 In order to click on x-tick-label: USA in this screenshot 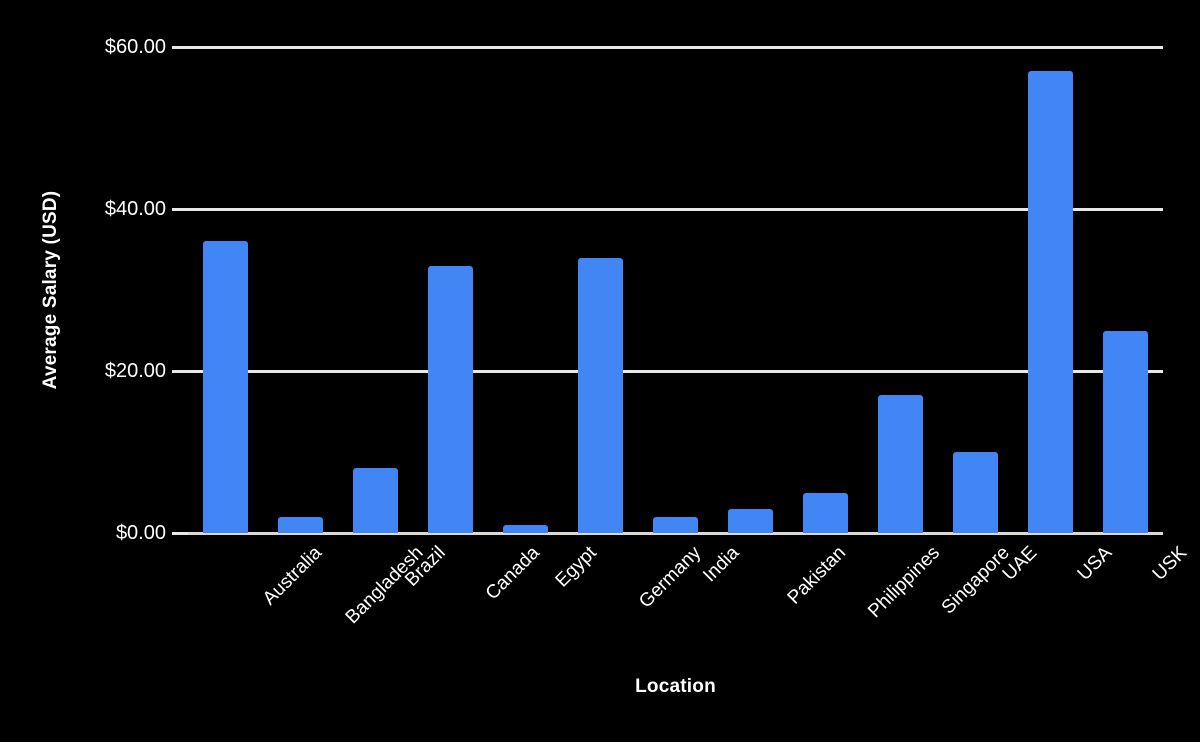, I will do `click(1094, 563)`.